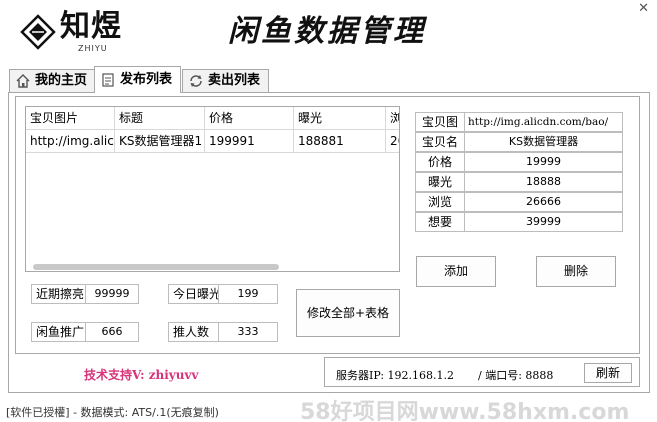  What do you see at coordinates (544, 222) in the screenshot?
I see `detail-wants-field: 39999` at bounding box center [544, 222].